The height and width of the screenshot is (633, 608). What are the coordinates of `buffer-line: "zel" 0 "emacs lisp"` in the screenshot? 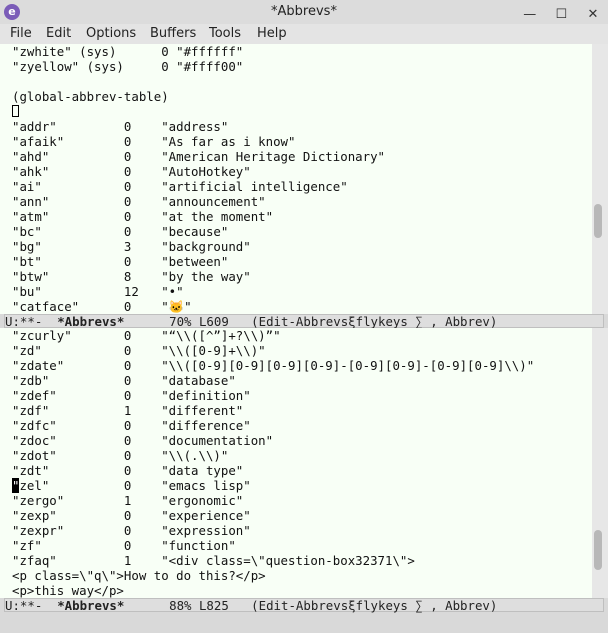 It's located at (131, 485).